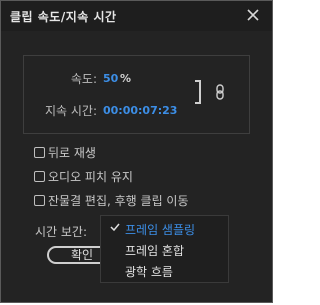  I want to click on speed-value: 50, so click(110, 78).